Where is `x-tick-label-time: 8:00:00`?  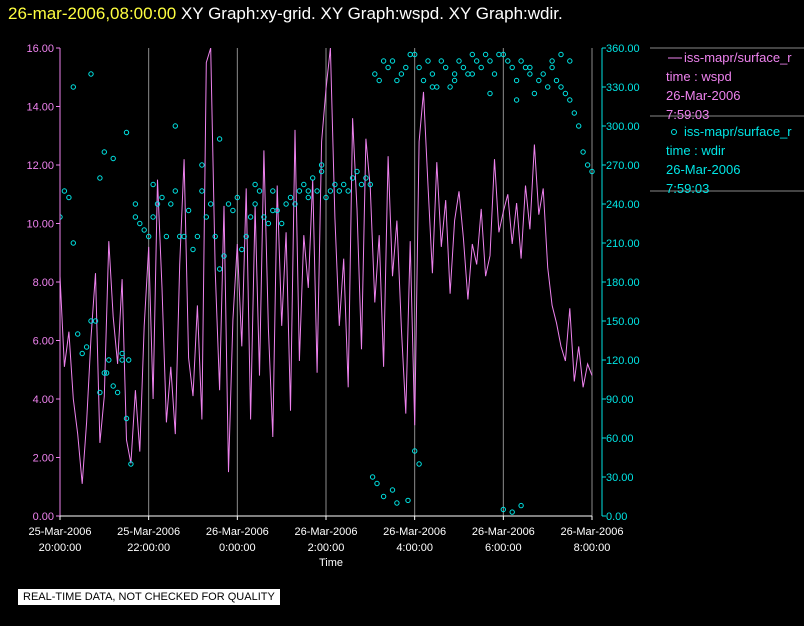 x-tick-label-time: 8:00:00 is located at coordinates (592, 548).